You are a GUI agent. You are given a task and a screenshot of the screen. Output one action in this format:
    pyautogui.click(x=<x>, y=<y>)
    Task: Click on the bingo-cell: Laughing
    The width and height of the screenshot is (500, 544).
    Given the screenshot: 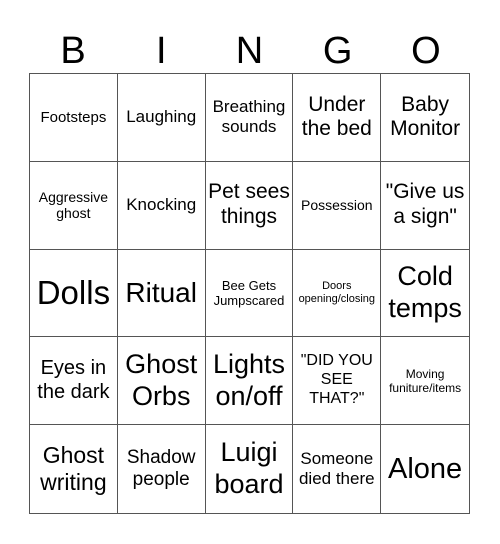 What is the action you would take?
    pyautogui.click(x=161, y=118)
    